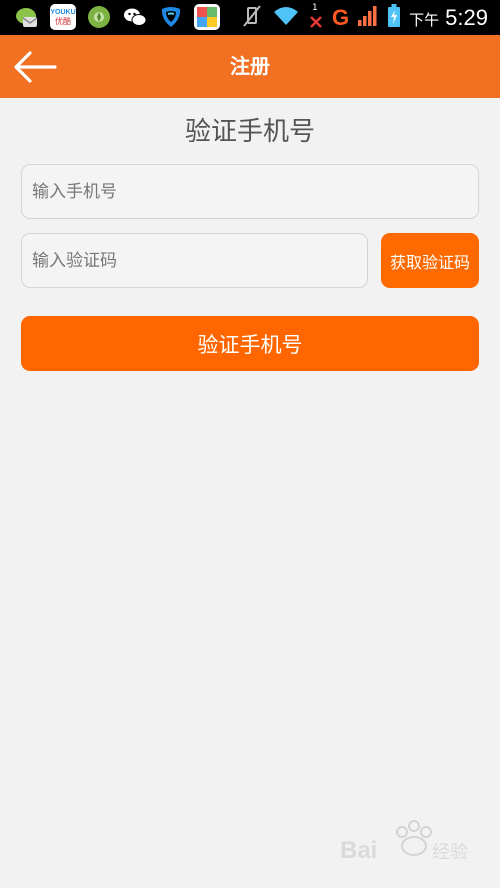  Describe the element at coordinates (171, 17) in the screenshot. I see `browser-app-icon` at that location.